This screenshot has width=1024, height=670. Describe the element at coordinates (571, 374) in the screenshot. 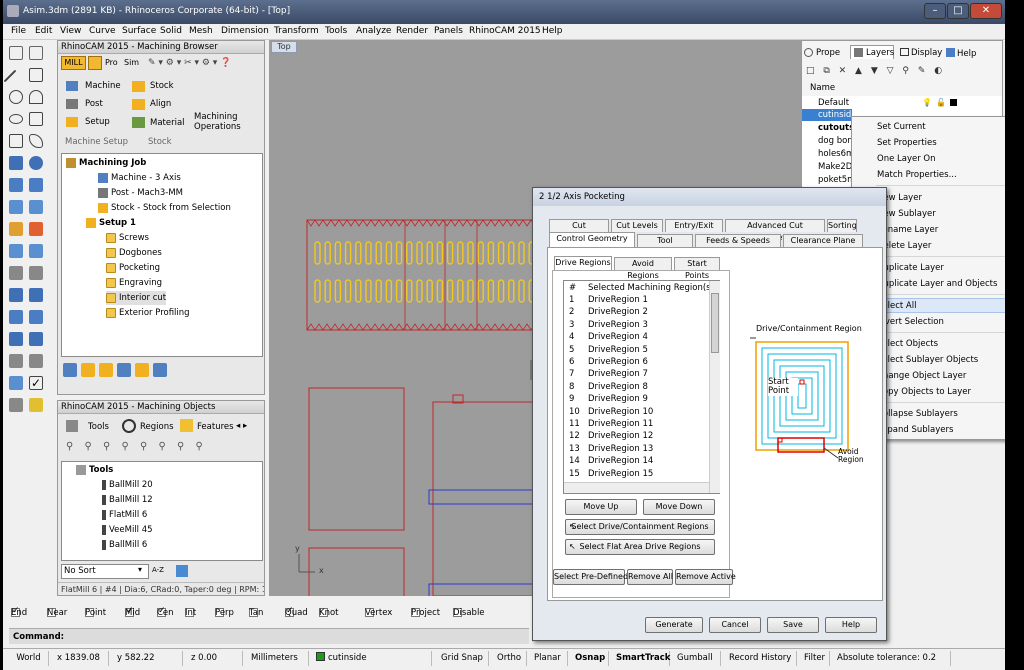

I see `region-row-number: 7` at that location.